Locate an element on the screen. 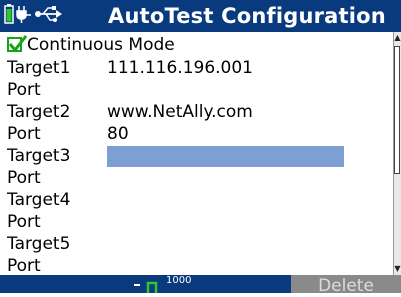 The image size is (401, 297). scroll-thumb is located at coordinates (397, 110).